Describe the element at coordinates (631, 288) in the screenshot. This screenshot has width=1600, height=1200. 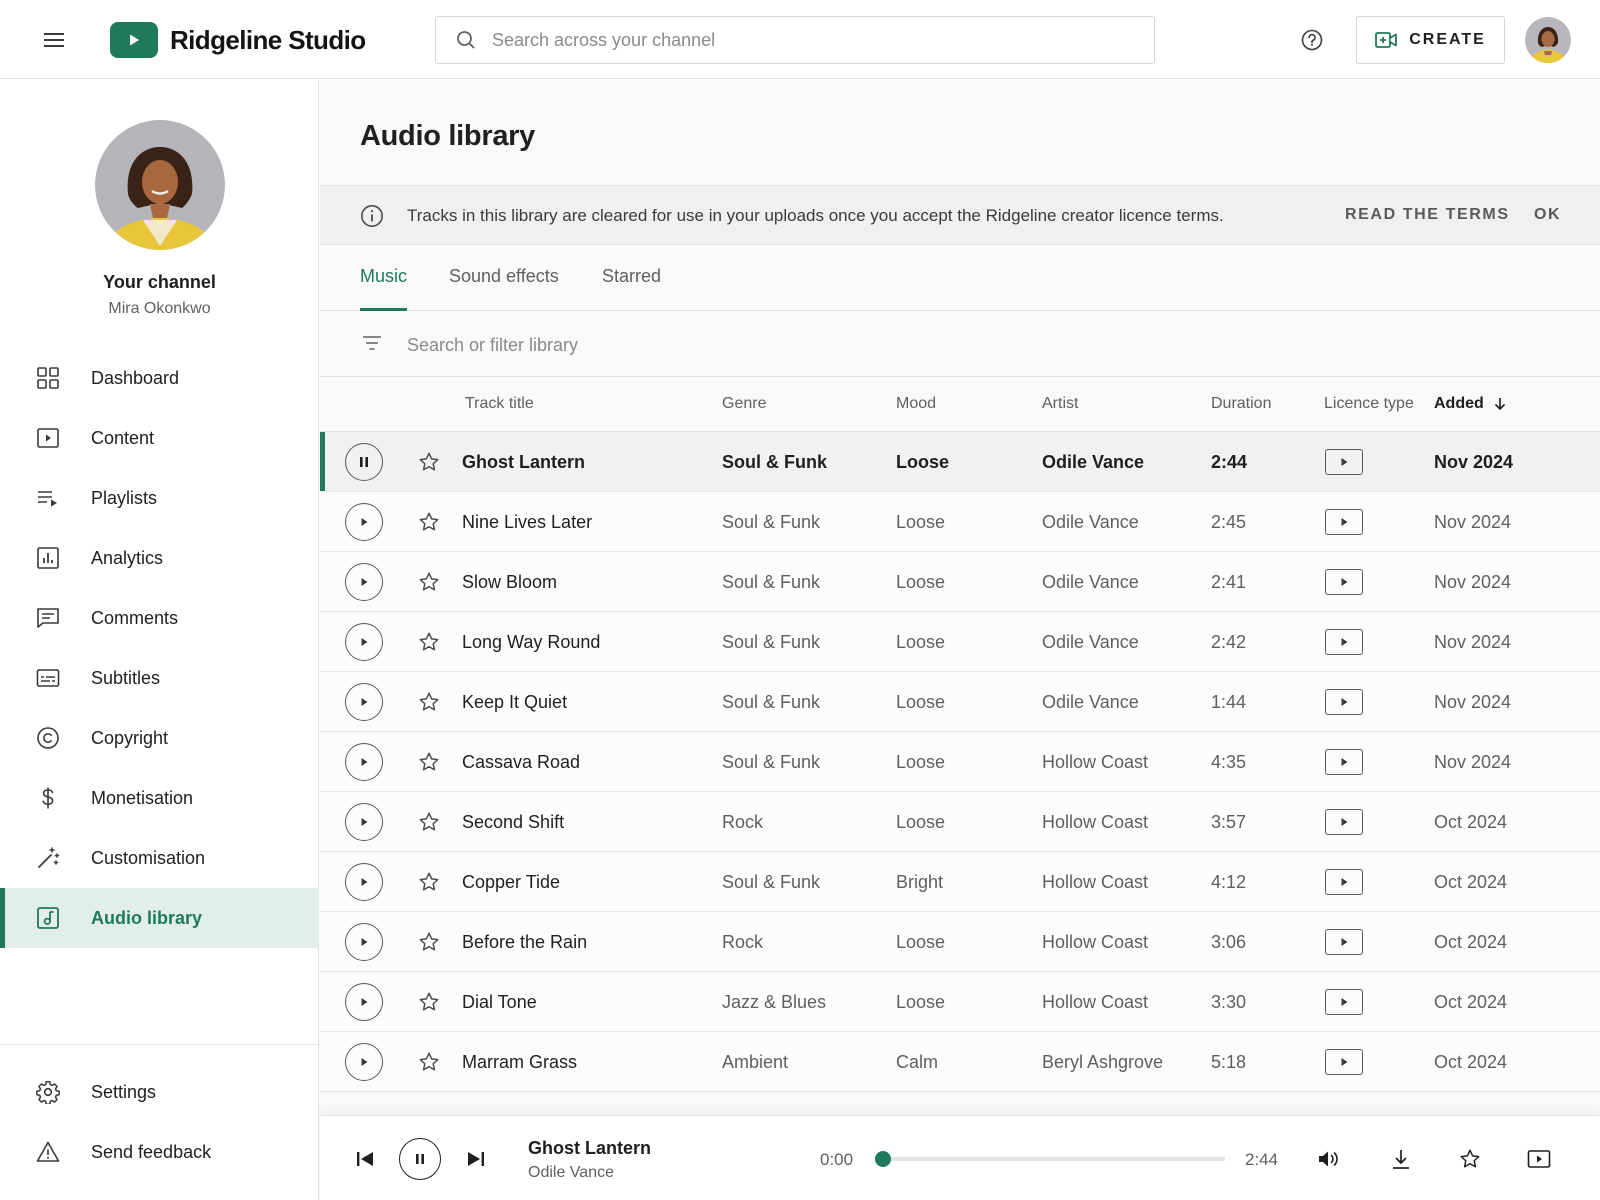
I see `tab-starred: Starred` at that location.